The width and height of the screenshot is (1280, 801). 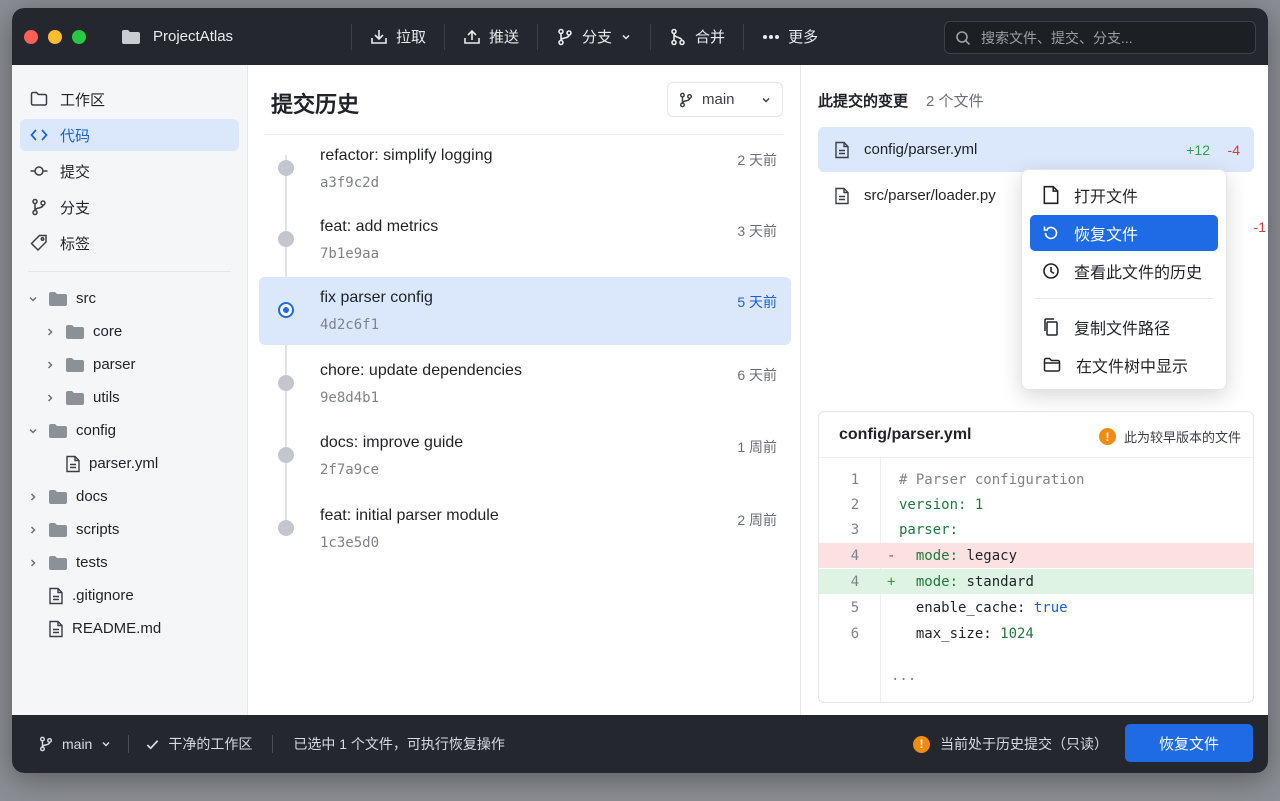 I want to click on merge-button: 合并, so click(x=697, y=36).